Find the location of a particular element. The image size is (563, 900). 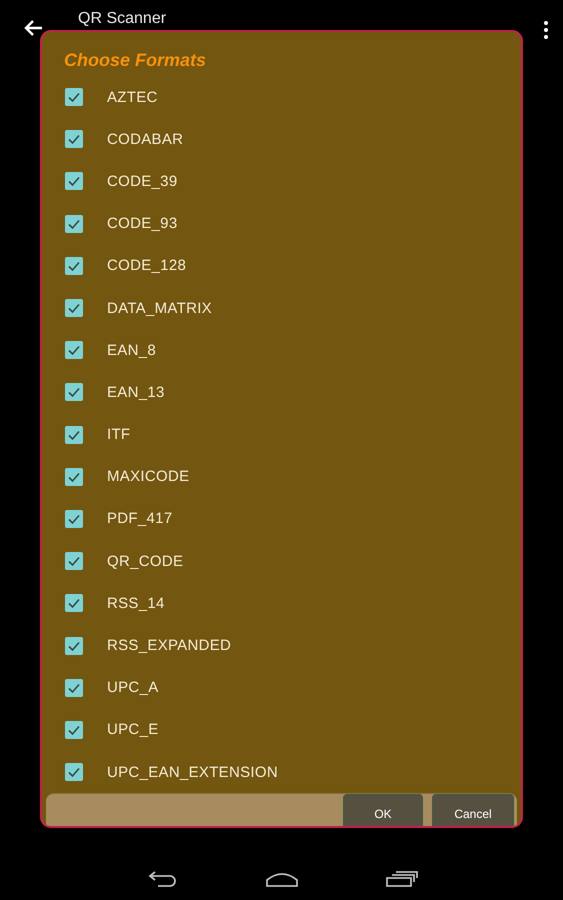

format-label: EAN_13 is located at coordinates (136, 392).